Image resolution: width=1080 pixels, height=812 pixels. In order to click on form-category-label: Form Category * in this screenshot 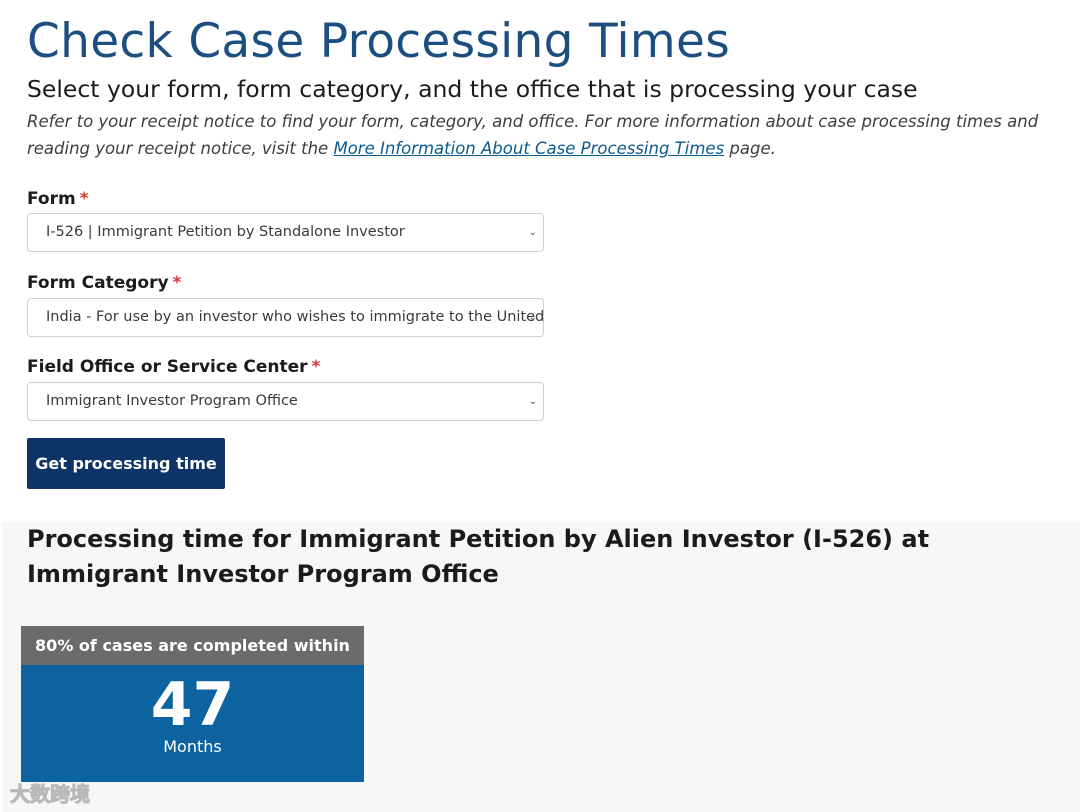, I will do `click(104, 283)`.